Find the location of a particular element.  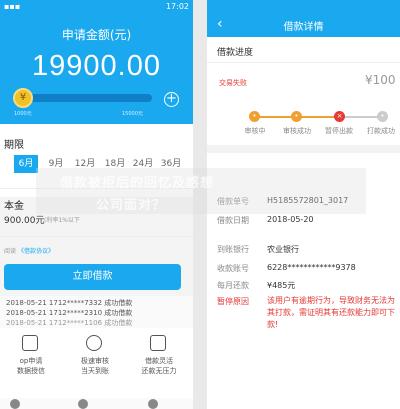

step-pending-icon: • is located at coordinates (382, 116).